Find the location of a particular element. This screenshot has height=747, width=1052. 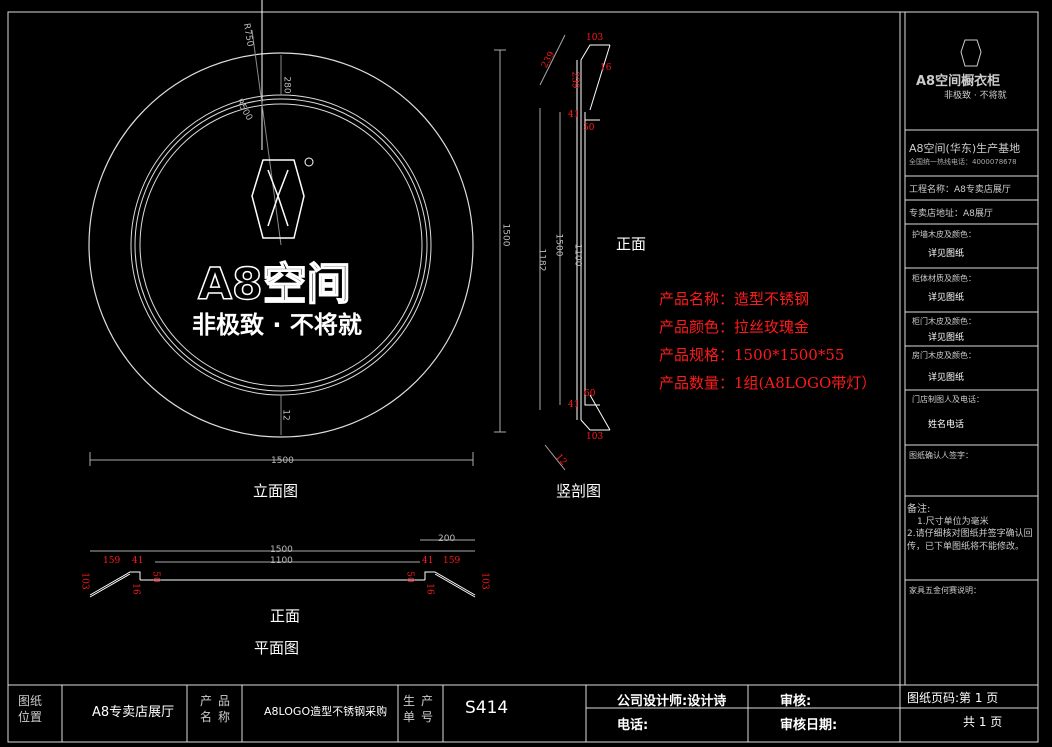

sidebar-row-label: 柜门木皮及颜色： is located at coordinates (944, 321).